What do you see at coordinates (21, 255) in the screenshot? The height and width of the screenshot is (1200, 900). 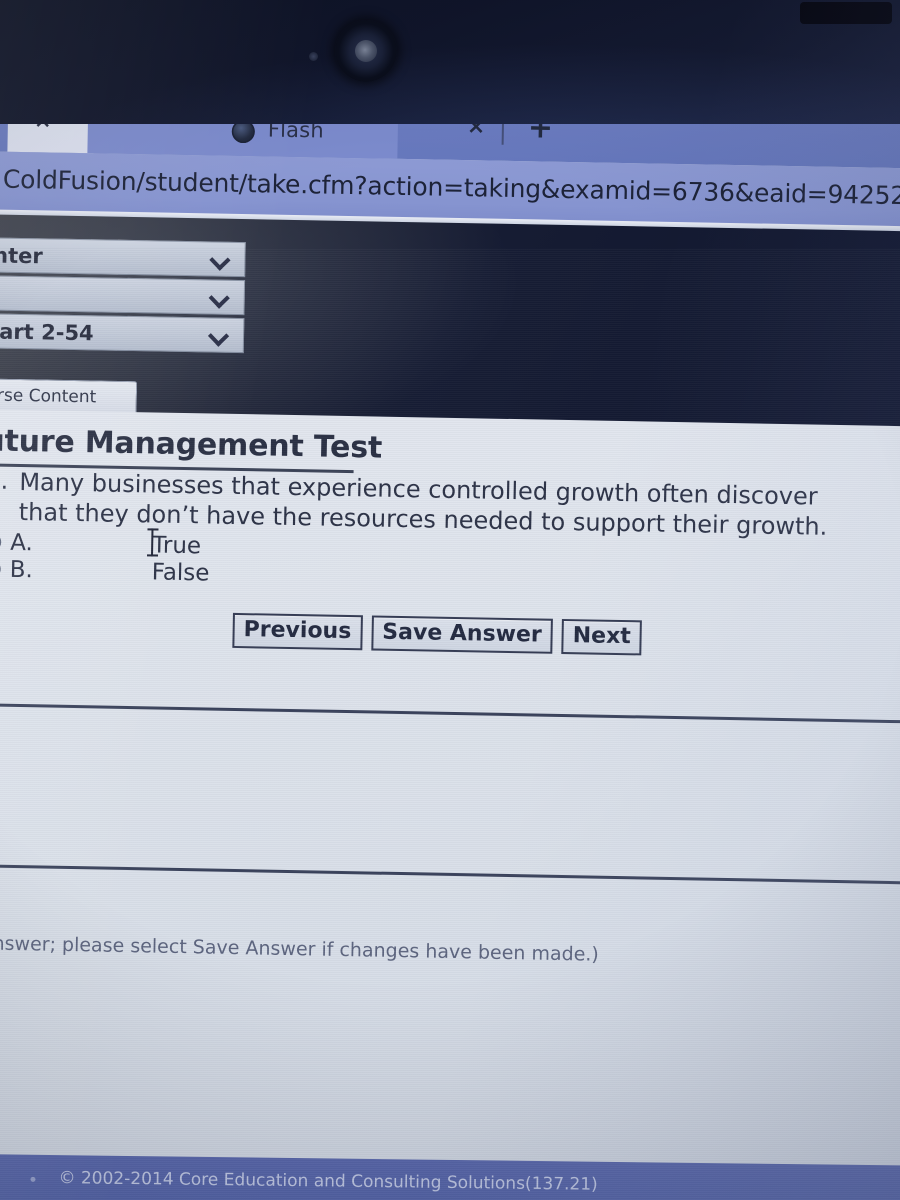 I see `select-center-label: Center` at bounding box center [21, 255].